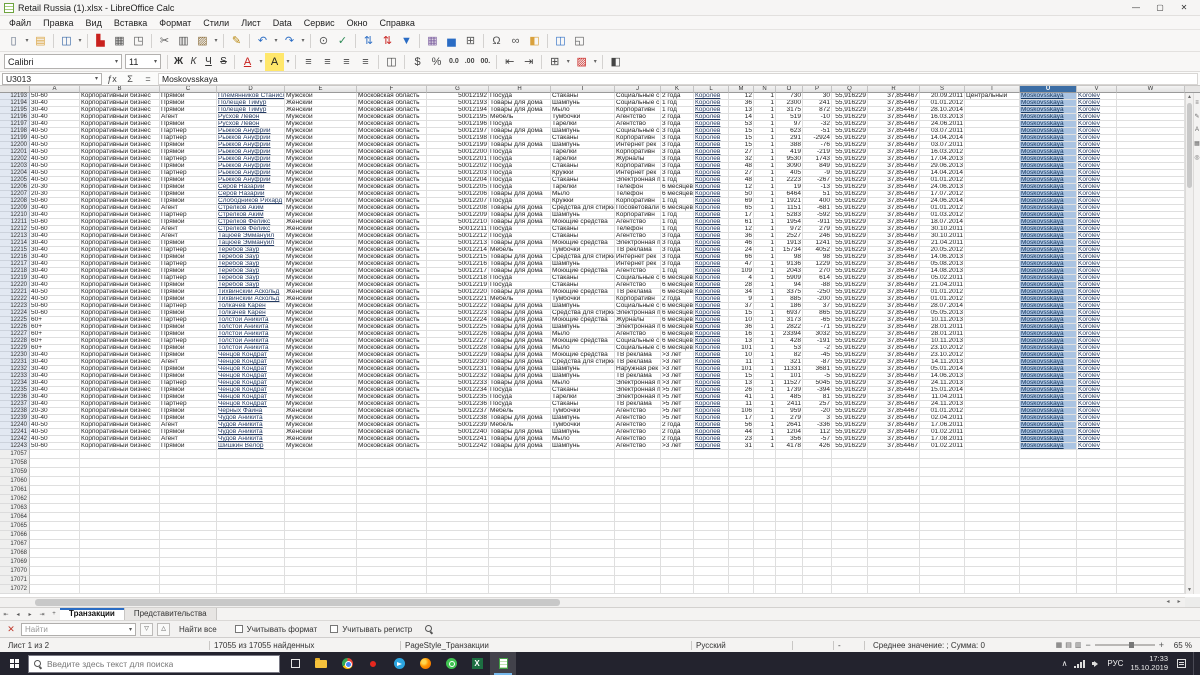 The height and width of the screenshot is (675, 1200). Describe the element at coordinates (13, 41) in the screenshot. I see `new-document-icon: ▯` at that location.